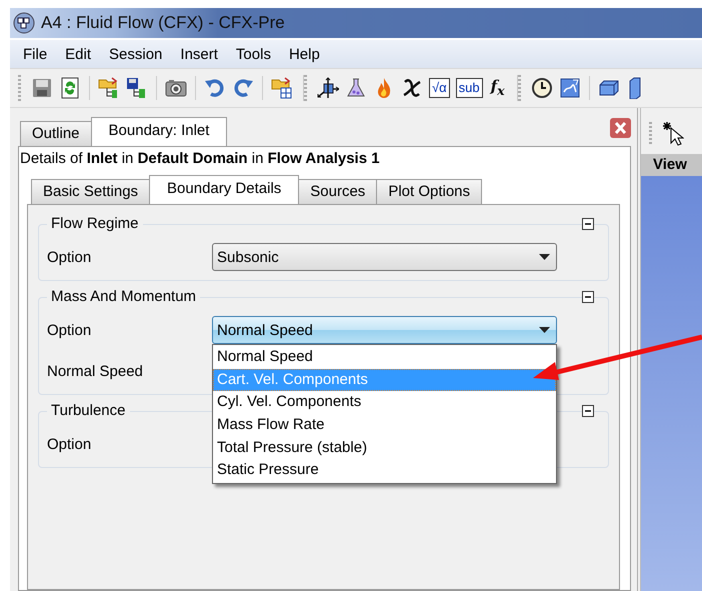  Describe the element at coordinates (620, 128) in the screenshot. I see `close-icon` at that location.